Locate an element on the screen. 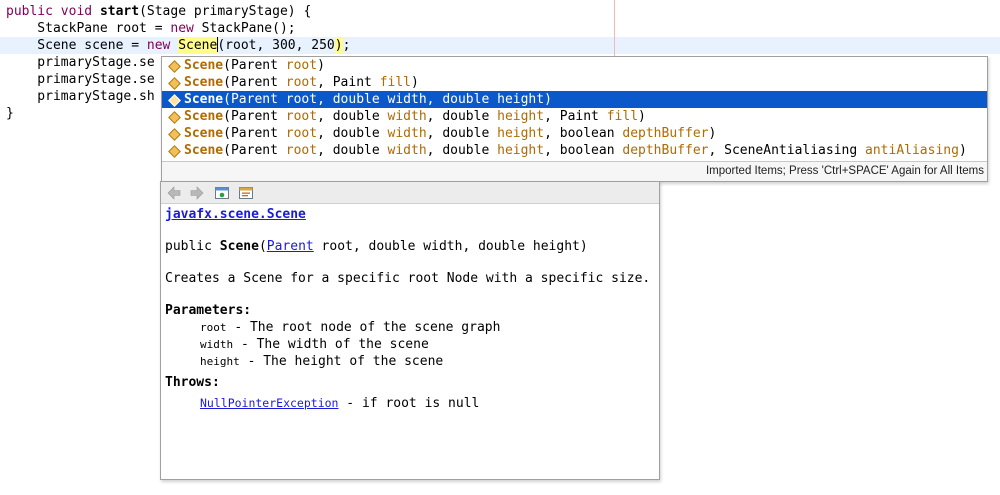 This screenshot has width=1000, height=495. code-token: primaryStage.sh is located at coordinates (80, 96).